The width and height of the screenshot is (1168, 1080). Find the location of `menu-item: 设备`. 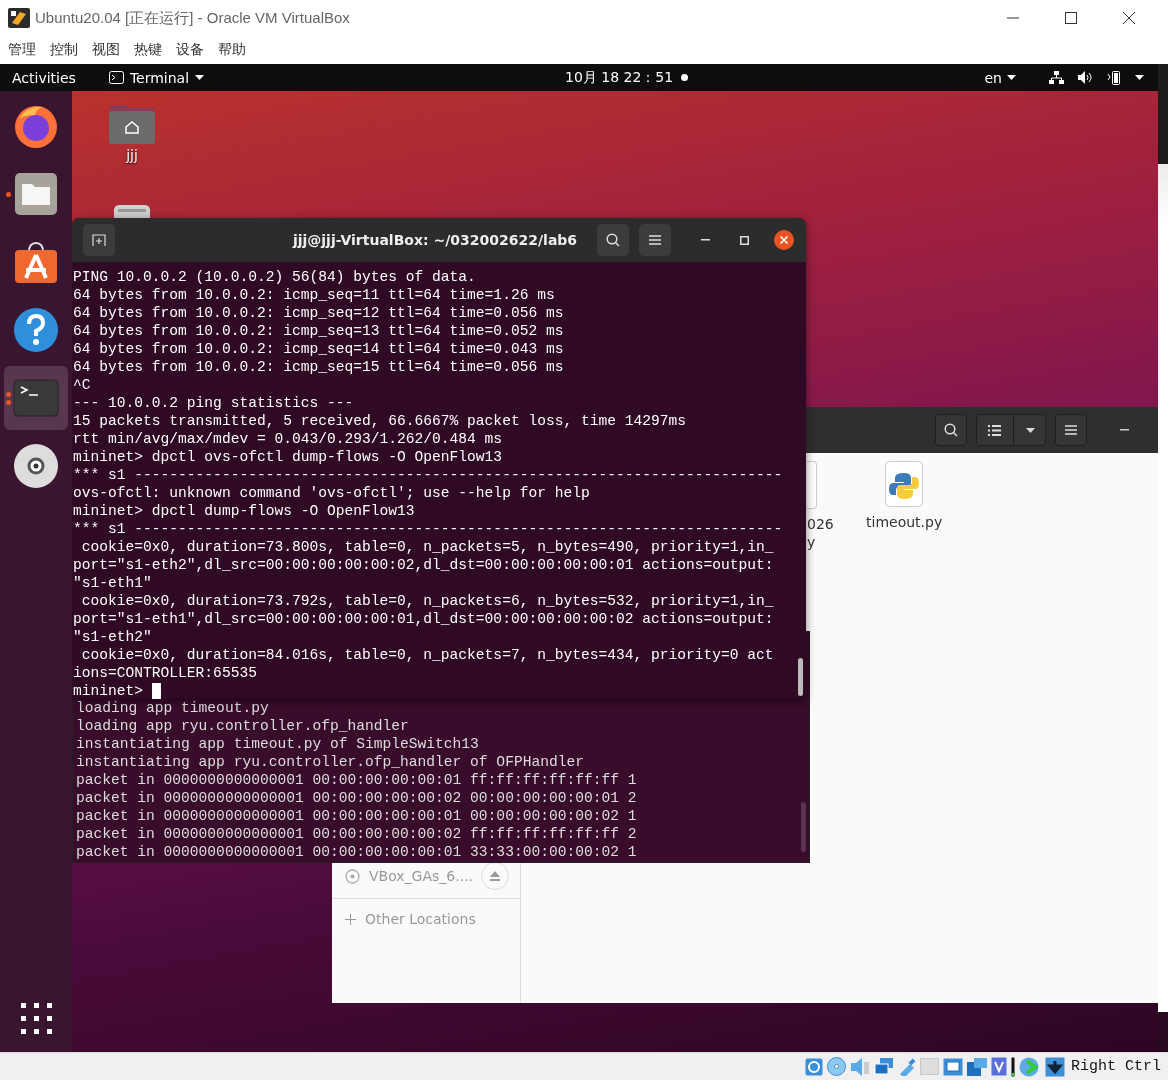

menu-item: 设备 is located at coordinates (190, 50).